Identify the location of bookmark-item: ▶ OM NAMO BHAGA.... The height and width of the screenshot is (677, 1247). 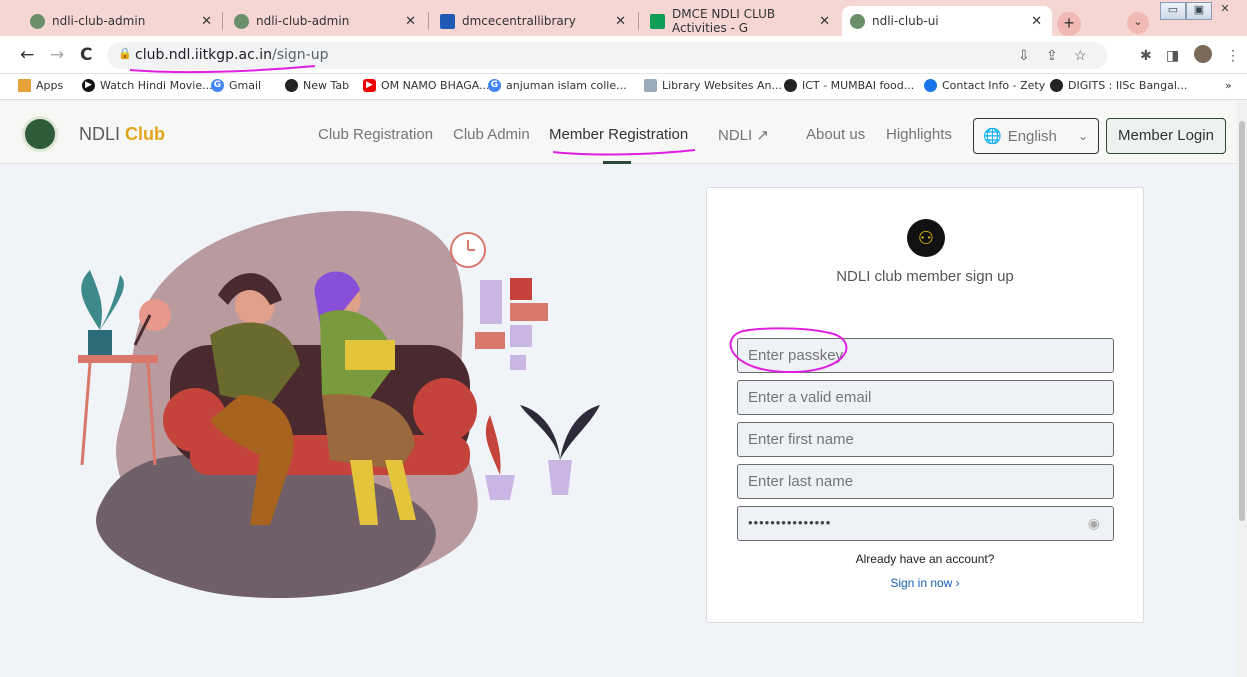
(426, 85).